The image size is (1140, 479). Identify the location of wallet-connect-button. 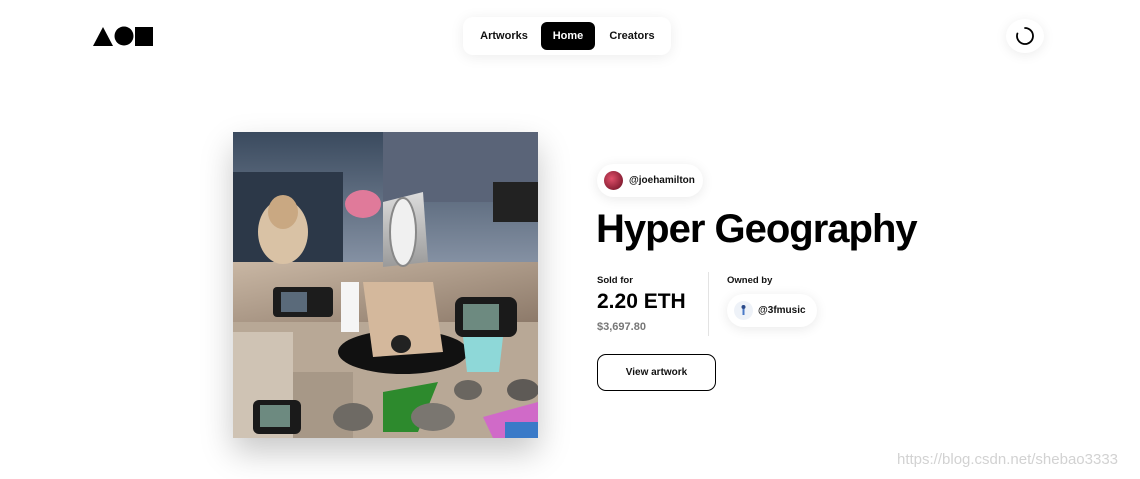
(1025, 36).